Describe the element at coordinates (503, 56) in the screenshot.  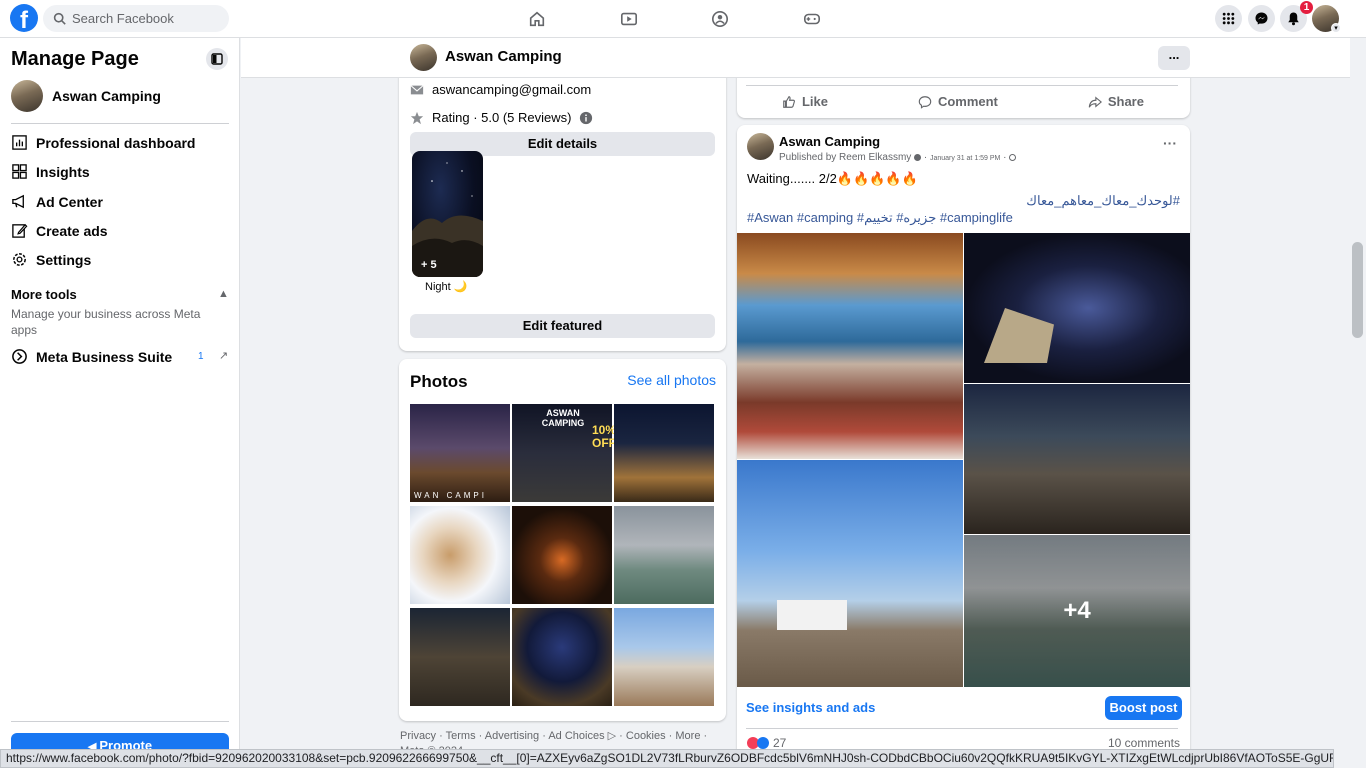
I see `page-header-name: Aswan Camping` at that location.